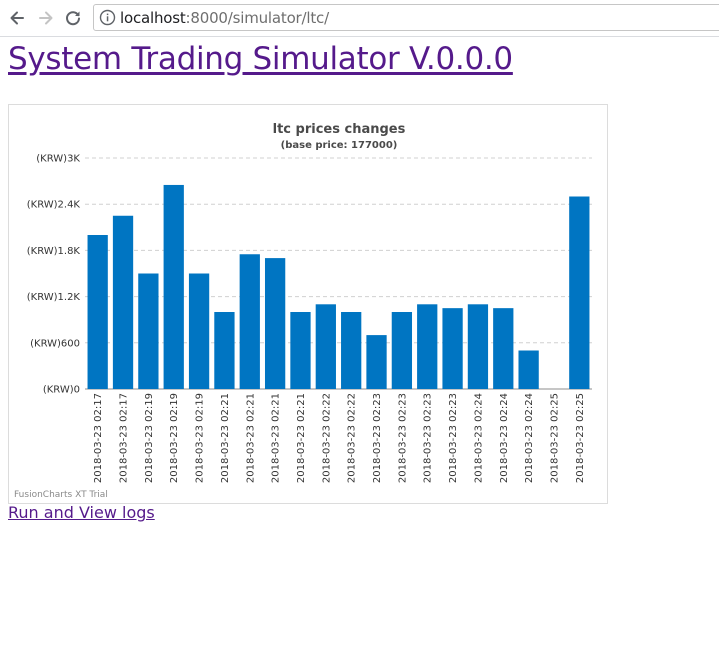 The height and width of the screenshot is (650, 719). I want to click on y-tick-label: (KRW)600, so click(55, 343).